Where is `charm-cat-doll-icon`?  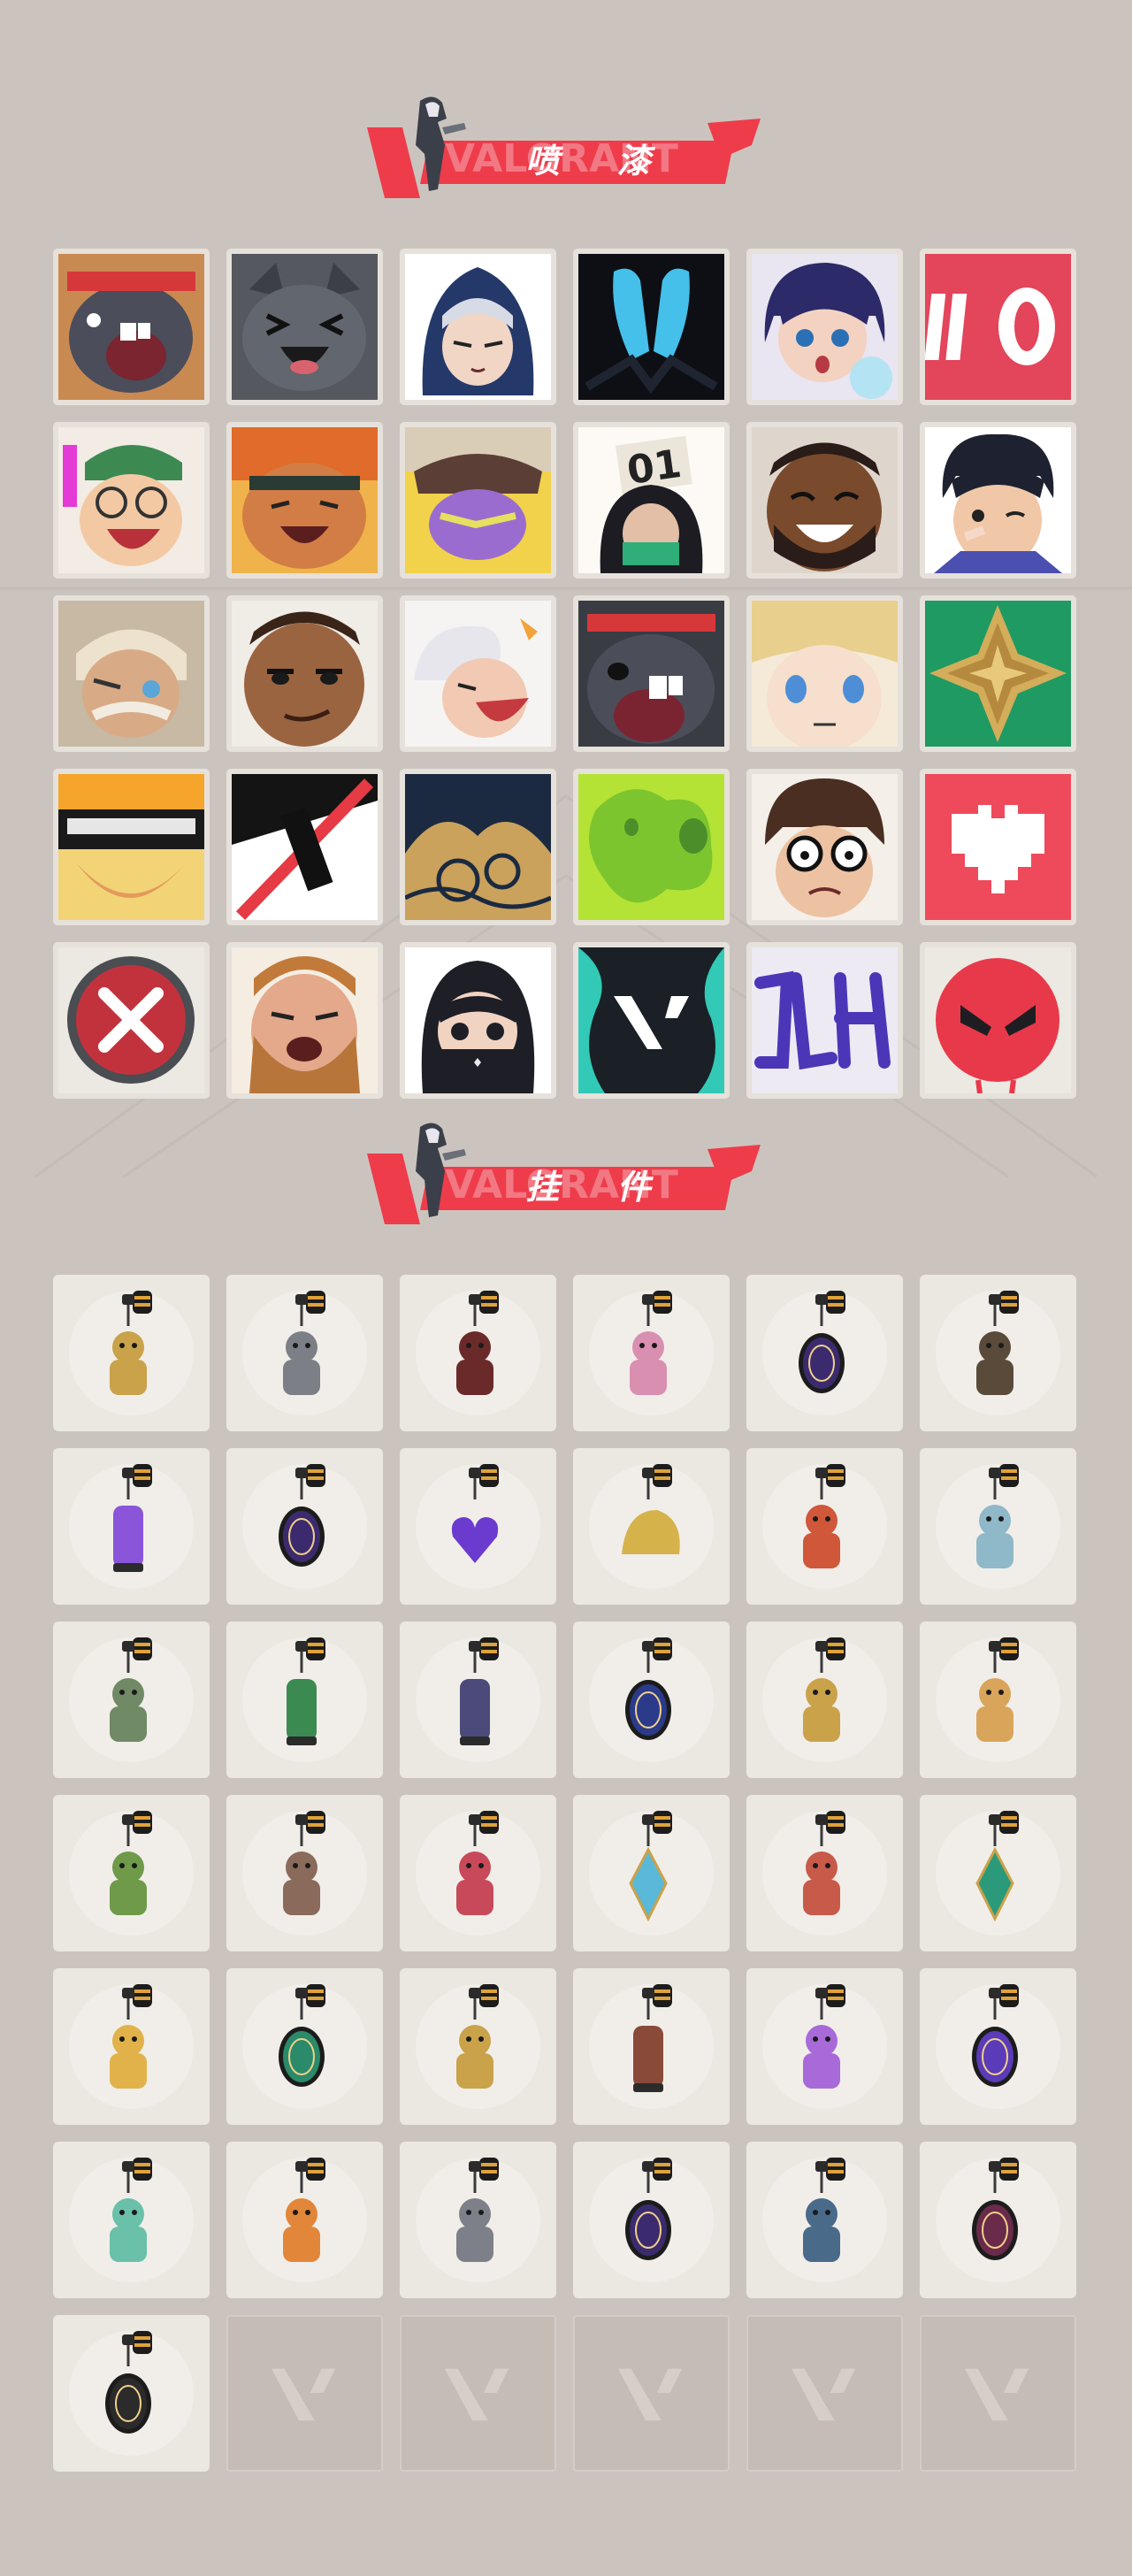 charm-cat-doll-icon is located at coordinates (998, 1689).